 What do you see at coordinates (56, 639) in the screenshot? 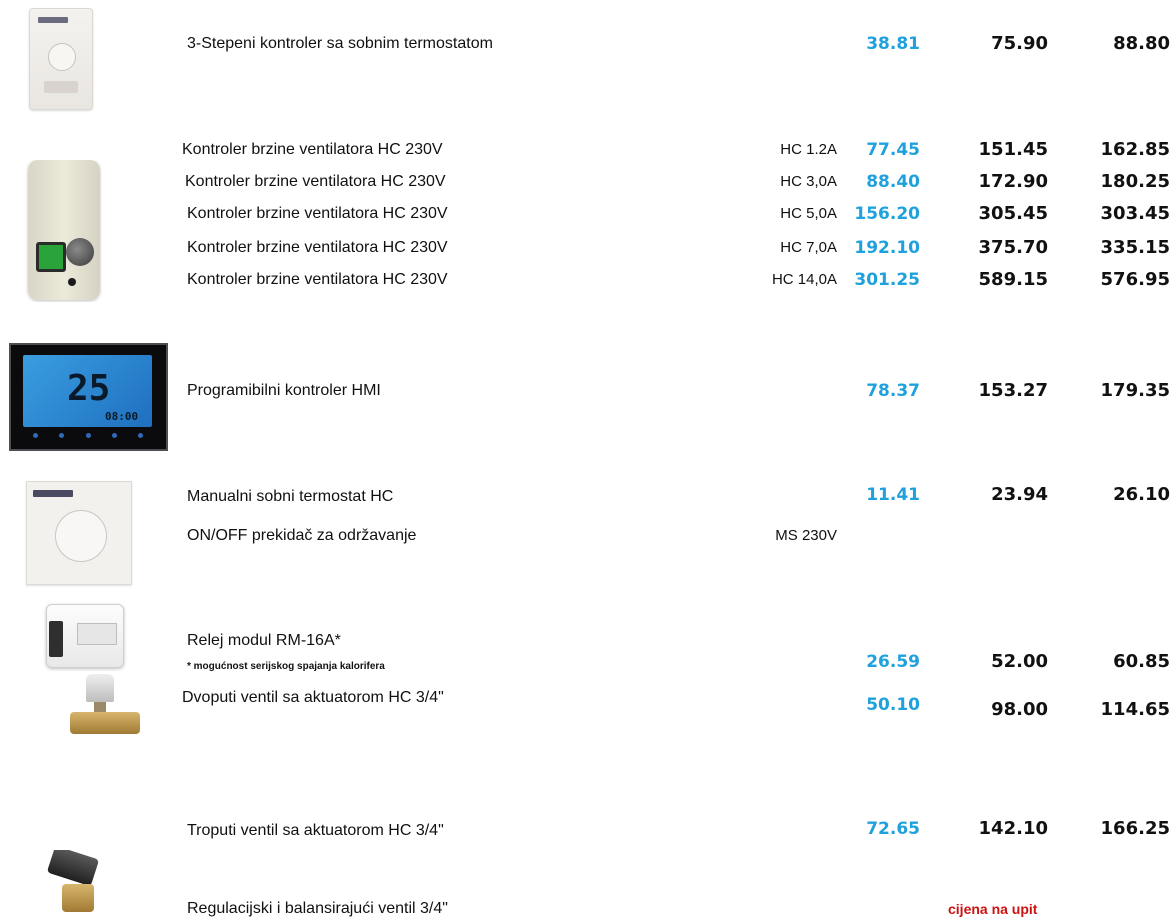
I see `terminal-block-icon` at bounding box center [56, 639].